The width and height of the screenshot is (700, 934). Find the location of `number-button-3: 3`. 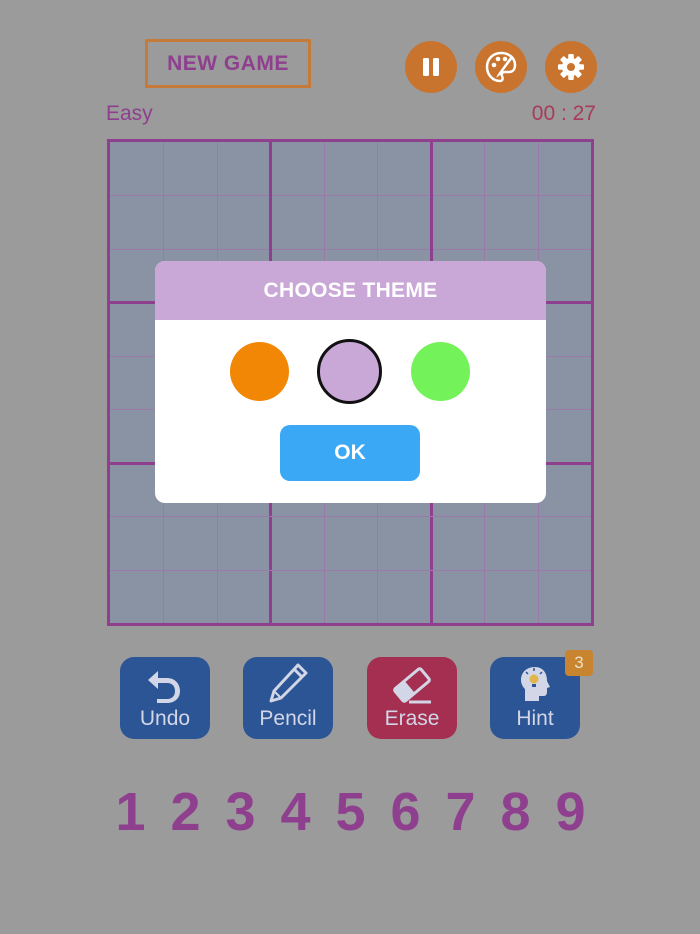

number-button-3: 3 is located at coordinates (240, 812).